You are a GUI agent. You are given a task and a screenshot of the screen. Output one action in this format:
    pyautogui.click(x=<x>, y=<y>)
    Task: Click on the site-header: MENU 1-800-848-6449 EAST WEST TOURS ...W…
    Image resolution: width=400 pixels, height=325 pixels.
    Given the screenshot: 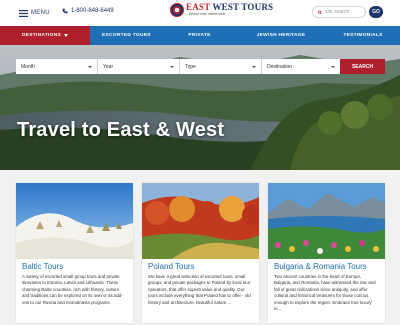 What is the action you would take?
    pyautogui.click(x=200, y=13)
    